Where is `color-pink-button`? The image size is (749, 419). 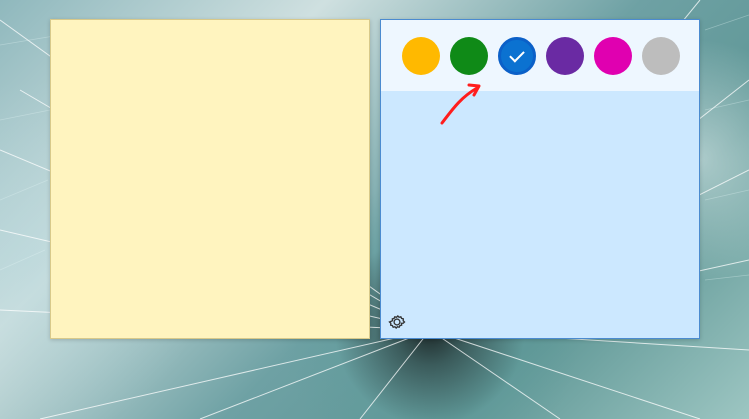
color-pink-button is located at coordinates (613, 55).